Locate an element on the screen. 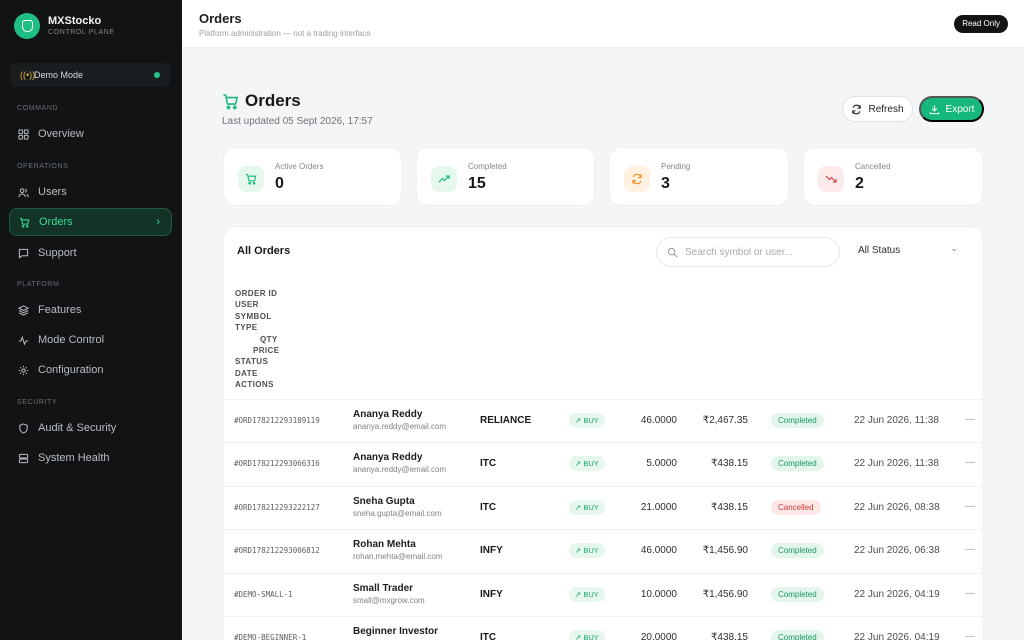  order-id: #DEMO-SMALL-1 is located at coordinates (263, 594).